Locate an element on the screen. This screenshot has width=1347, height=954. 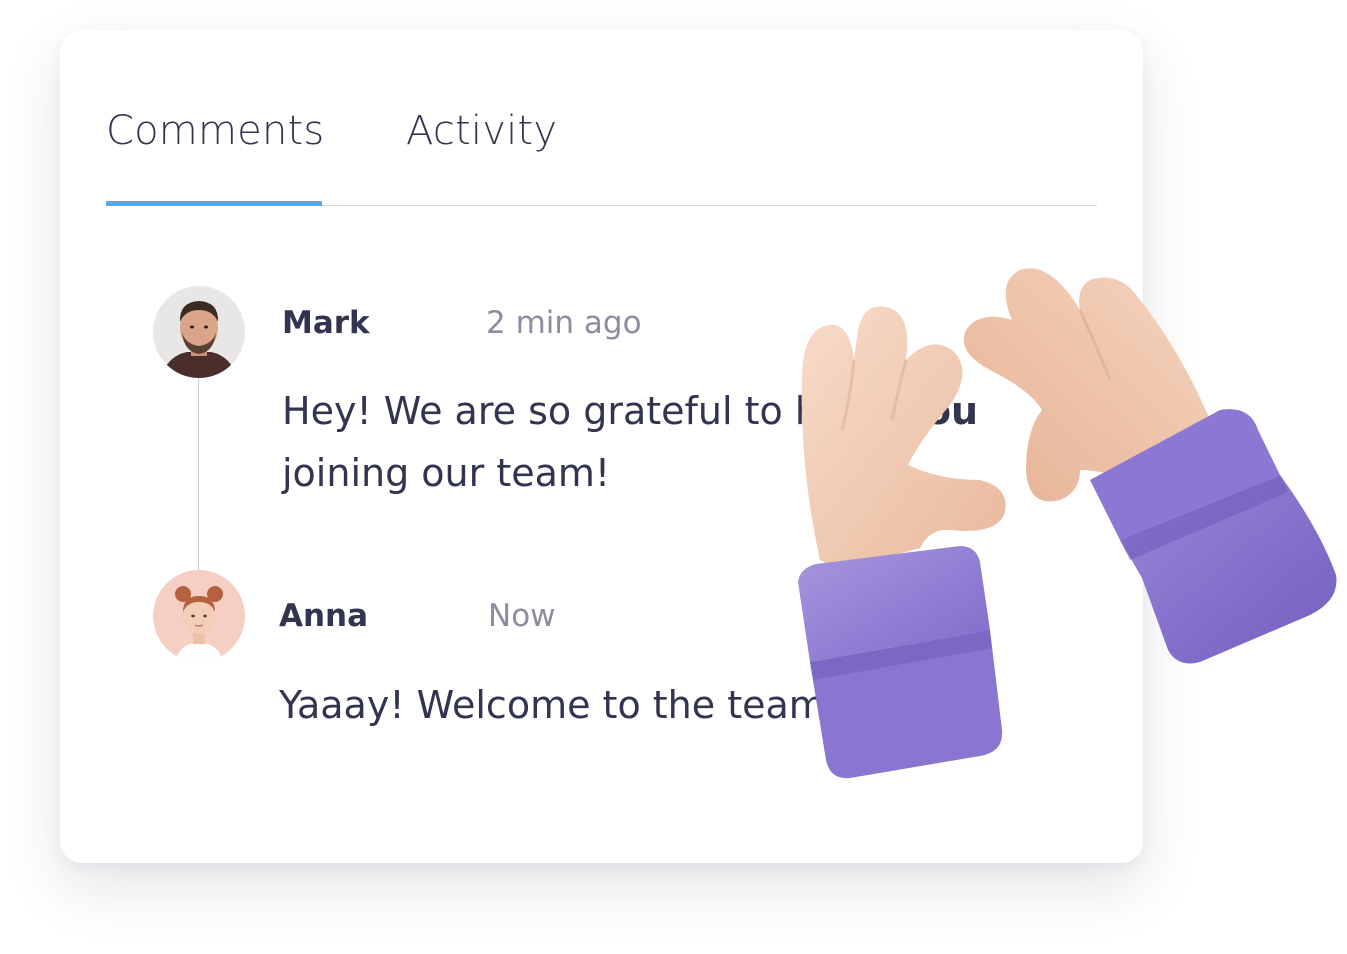
tab-activity: Activity is located at coordinates (481, 131).